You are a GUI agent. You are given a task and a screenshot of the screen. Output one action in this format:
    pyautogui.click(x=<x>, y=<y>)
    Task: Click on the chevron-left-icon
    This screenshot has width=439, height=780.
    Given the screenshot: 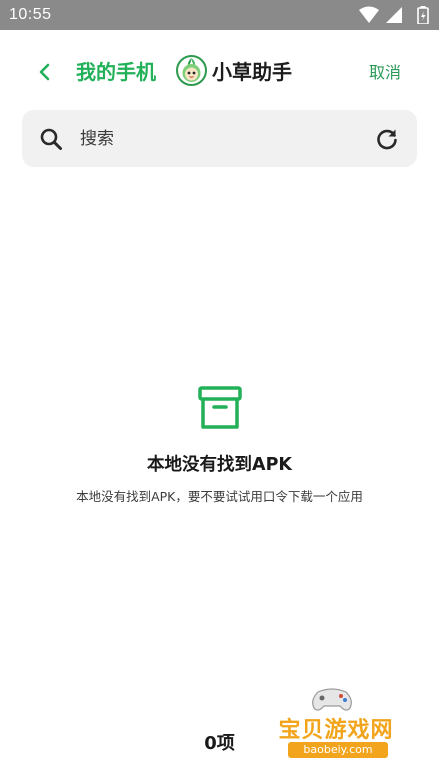 What is the action you would take?
    pyautogui.click(x=44, y=72)
    